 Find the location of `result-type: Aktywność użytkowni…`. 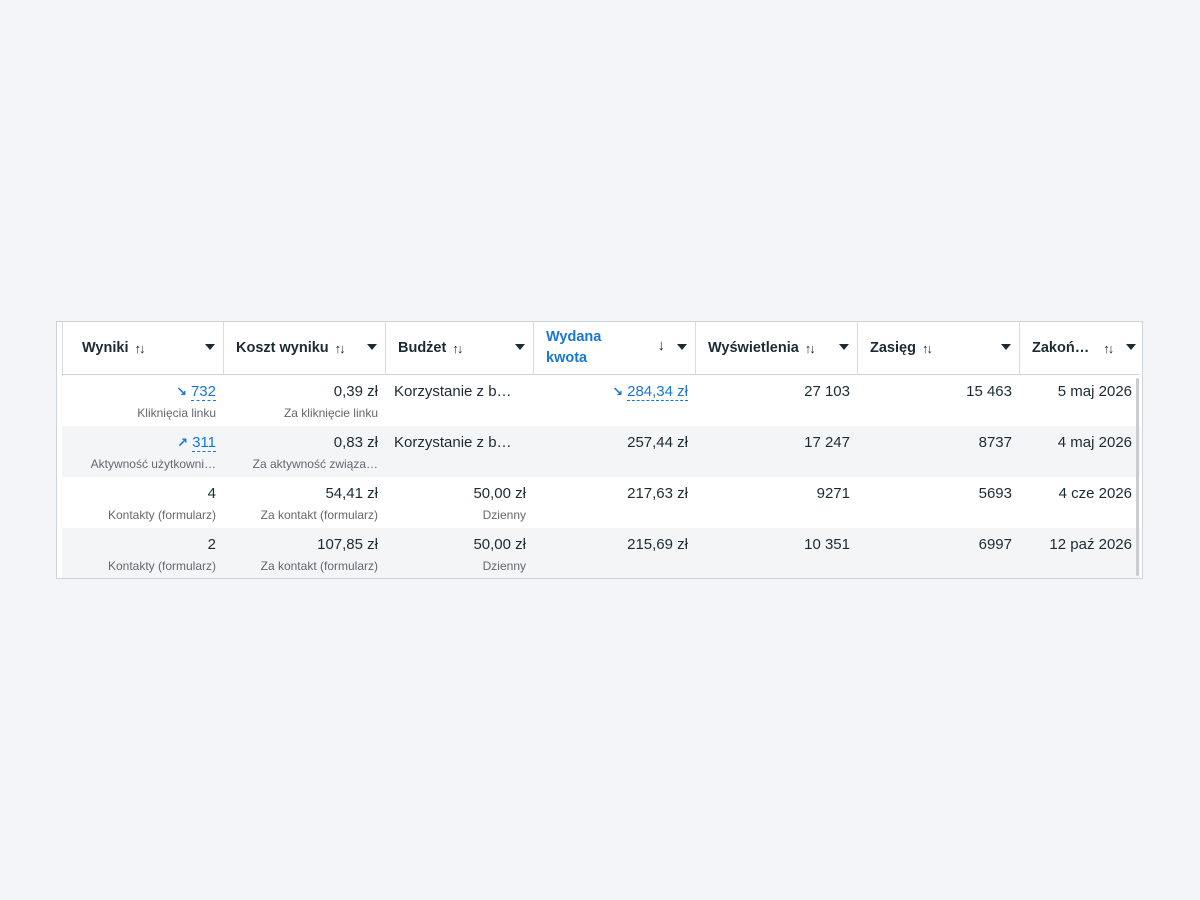

result-type: Aktywność użytkowni… is located at coordinates (153, 464).